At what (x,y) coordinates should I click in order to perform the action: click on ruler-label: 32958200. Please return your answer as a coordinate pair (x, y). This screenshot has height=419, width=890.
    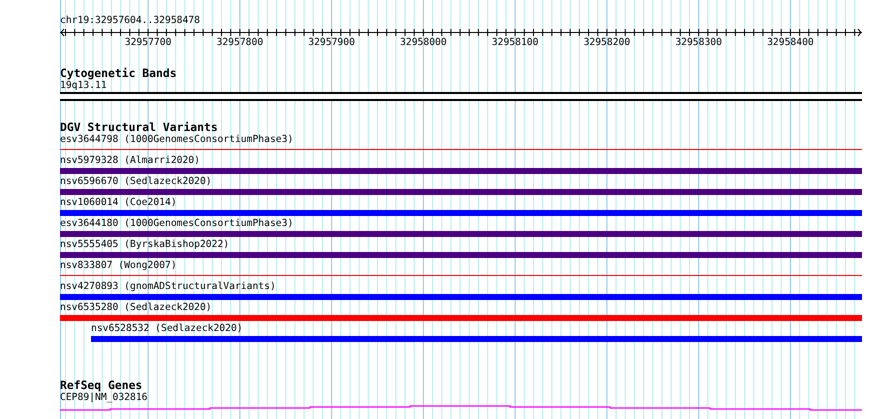
    Looking at the image, I should click on (607, 42).